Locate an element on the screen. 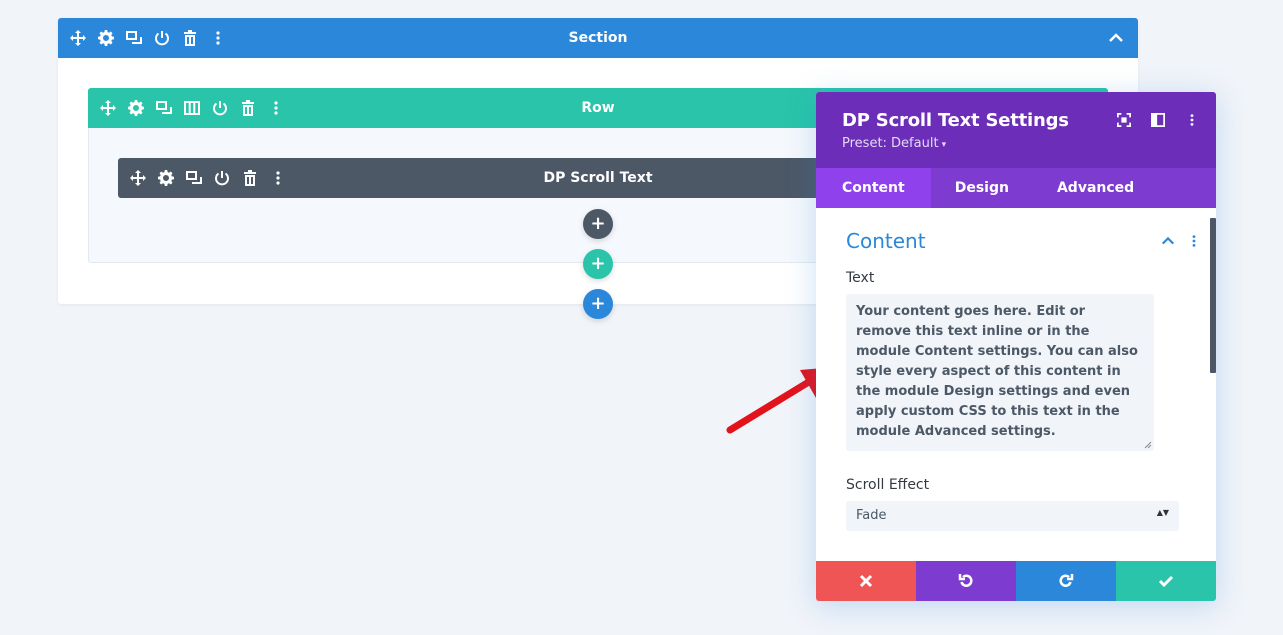 Image resolution: width=1283 pixels, height=635 pixels. modal-scrollbar is located at coordinates (1213, 295).